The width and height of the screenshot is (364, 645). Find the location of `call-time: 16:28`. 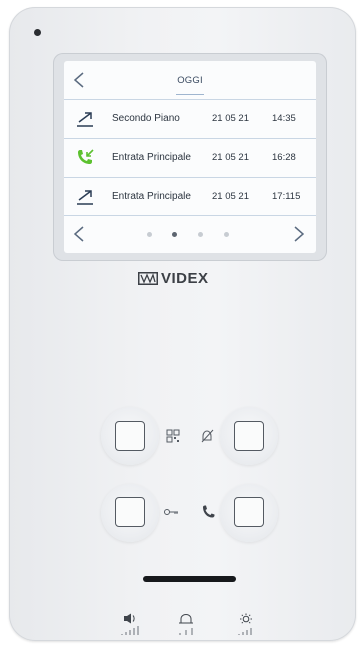

call-time: 16:28 is located at coordinates (284, 157).